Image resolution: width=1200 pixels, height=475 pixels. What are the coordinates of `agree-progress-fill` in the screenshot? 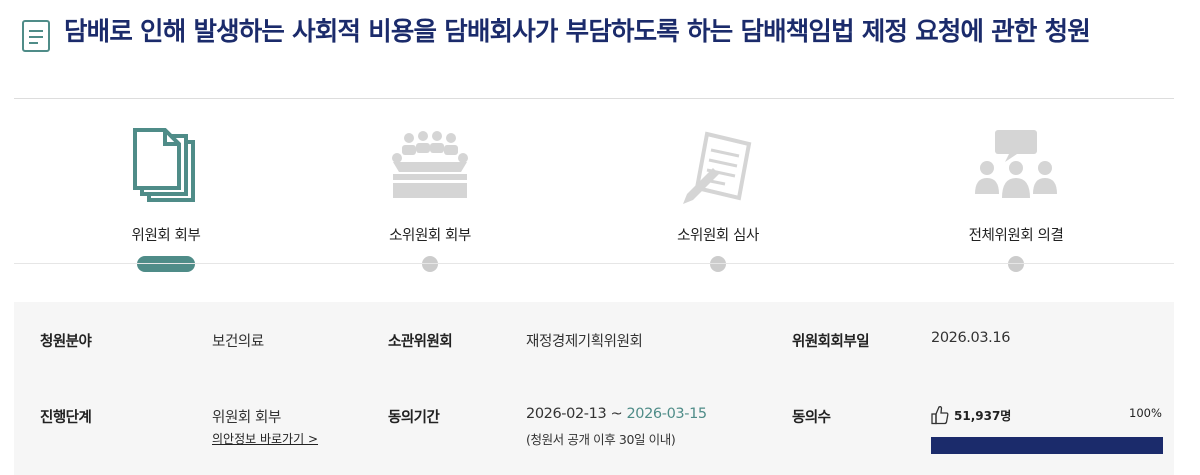 It's located at (1047, 445).